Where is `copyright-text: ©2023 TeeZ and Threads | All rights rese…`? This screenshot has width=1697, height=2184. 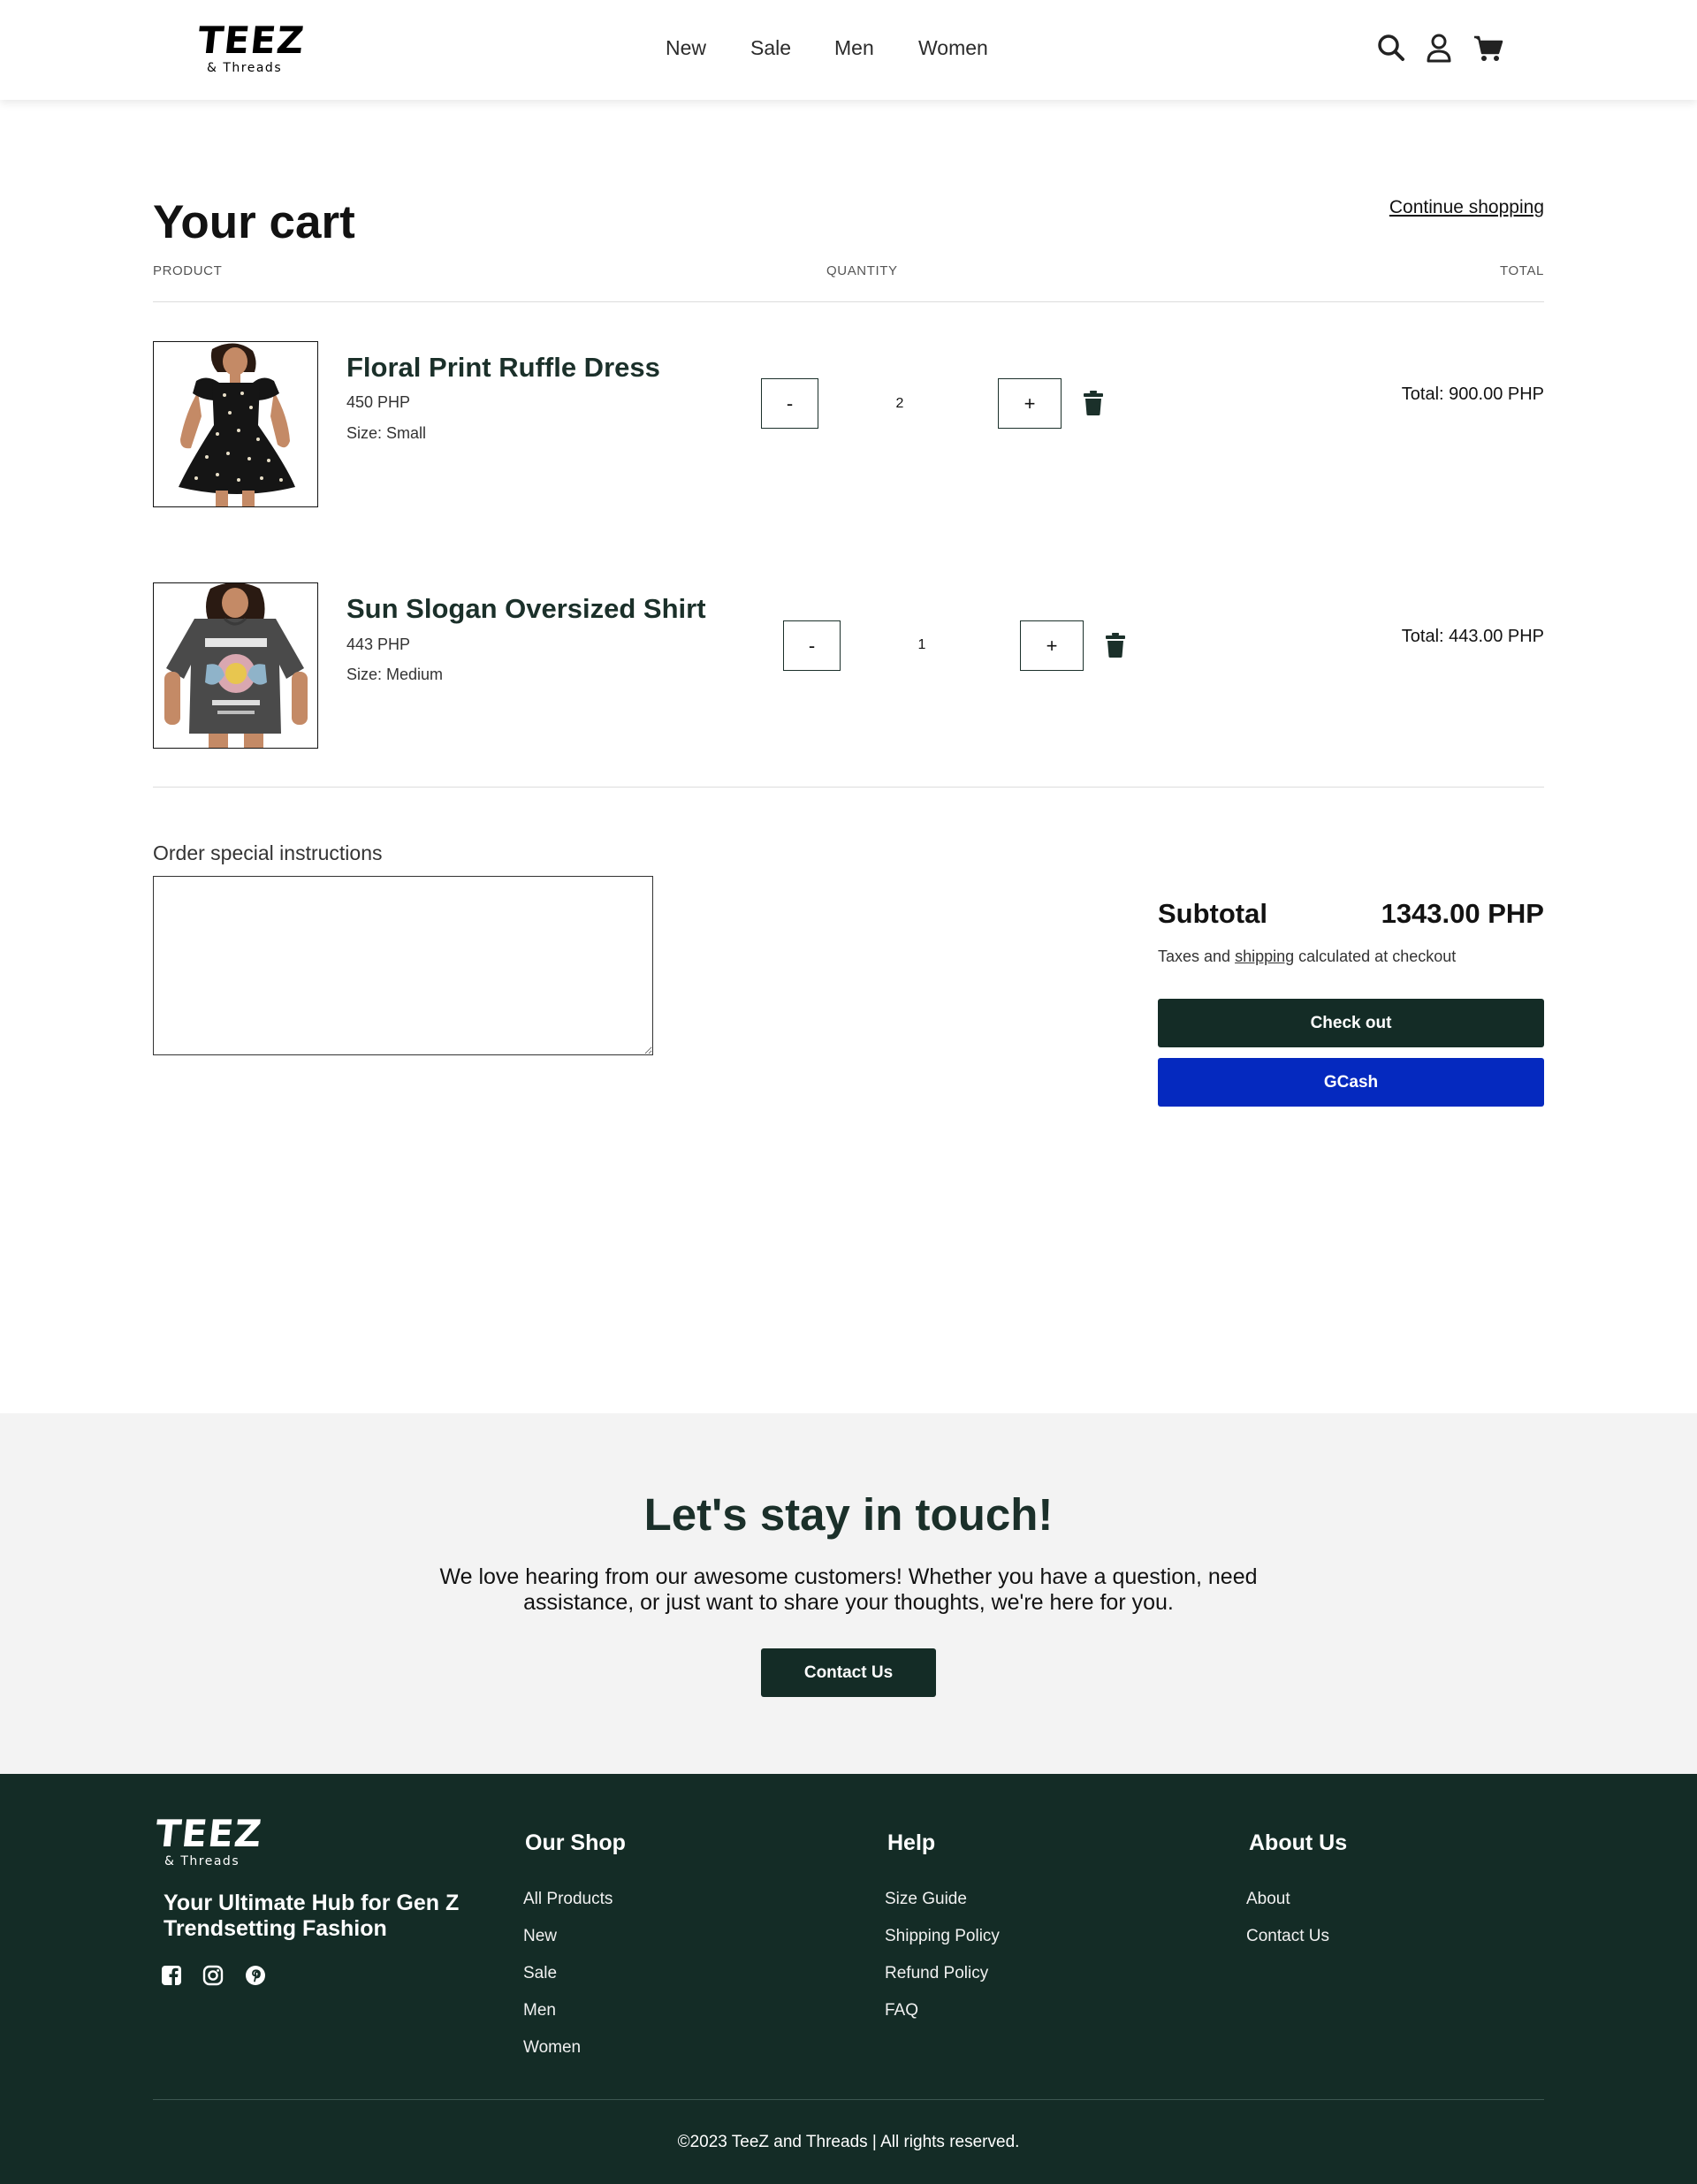
copyright-text: ©2023 TeeZ and Threads | All rights rese… is located at coordinates (849, 2142).